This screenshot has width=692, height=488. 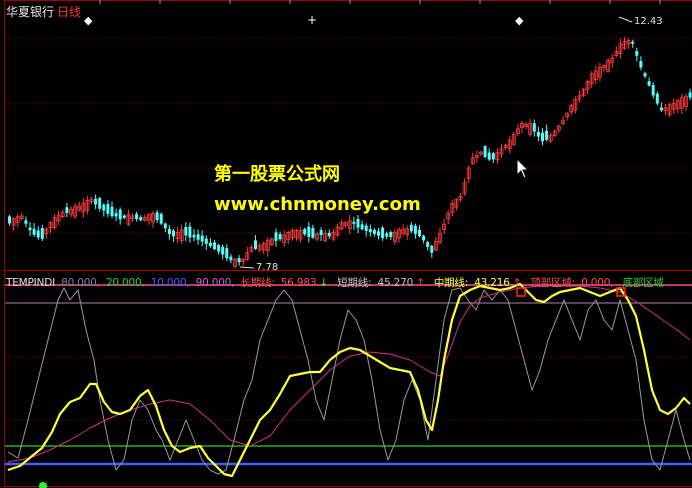 I want to click on indicator-name: TEMPINDI, so click(x=30, y=283).